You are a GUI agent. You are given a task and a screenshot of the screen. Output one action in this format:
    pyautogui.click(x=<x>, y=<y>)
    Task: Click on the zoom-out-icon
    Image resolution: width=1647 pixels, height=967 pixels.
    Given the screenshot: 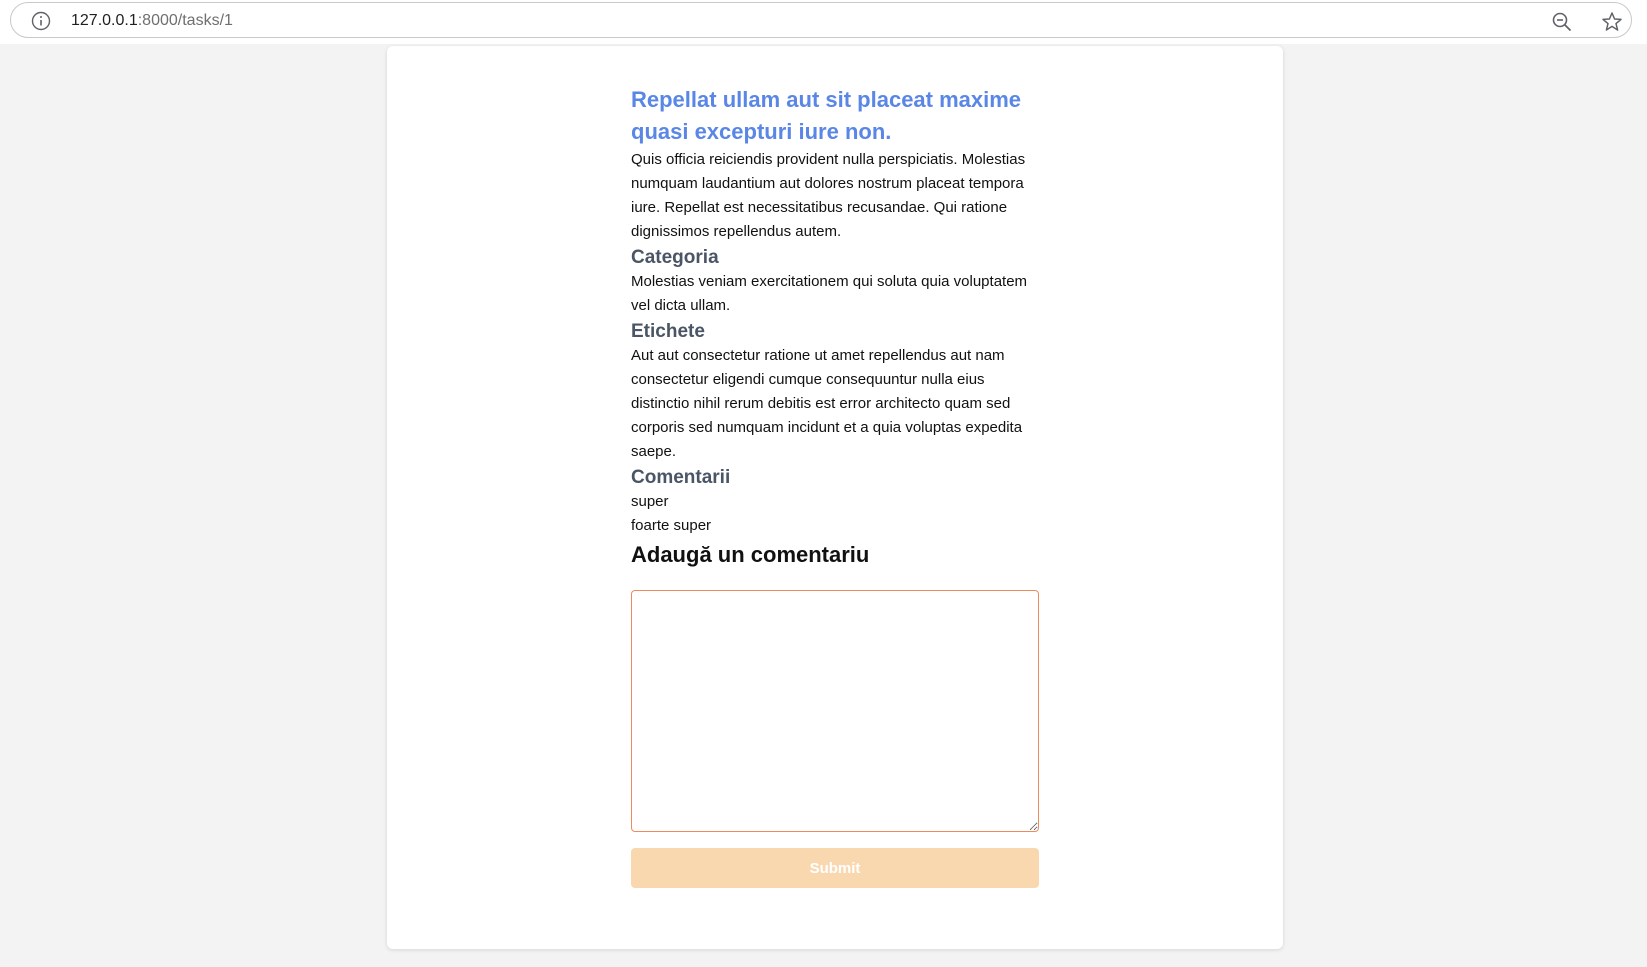 What is the action you would take?
    pyautogui.click(x=1562, y=22)
    